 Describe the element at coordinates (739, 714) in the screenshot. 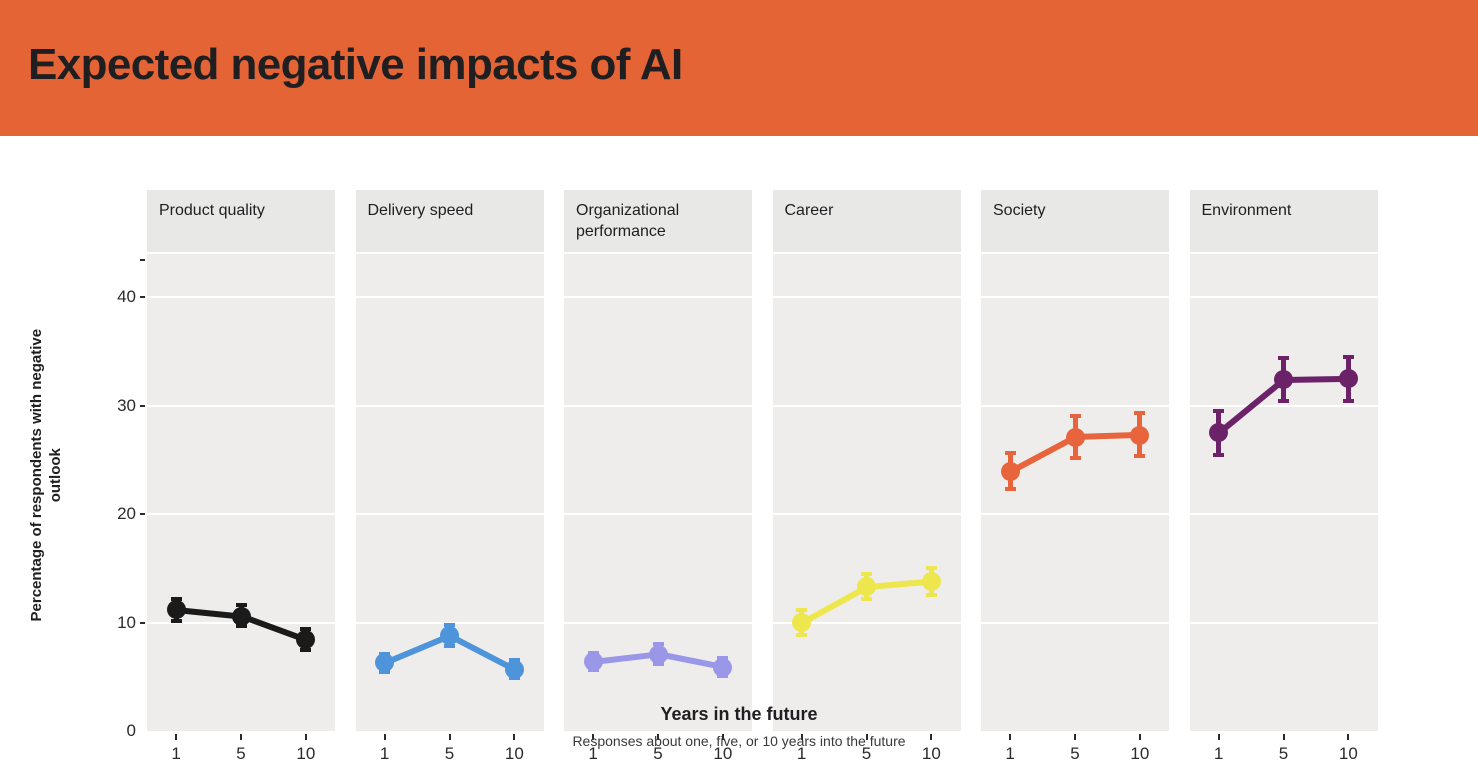

I see `x-axis-title: Years in the future` at that location.